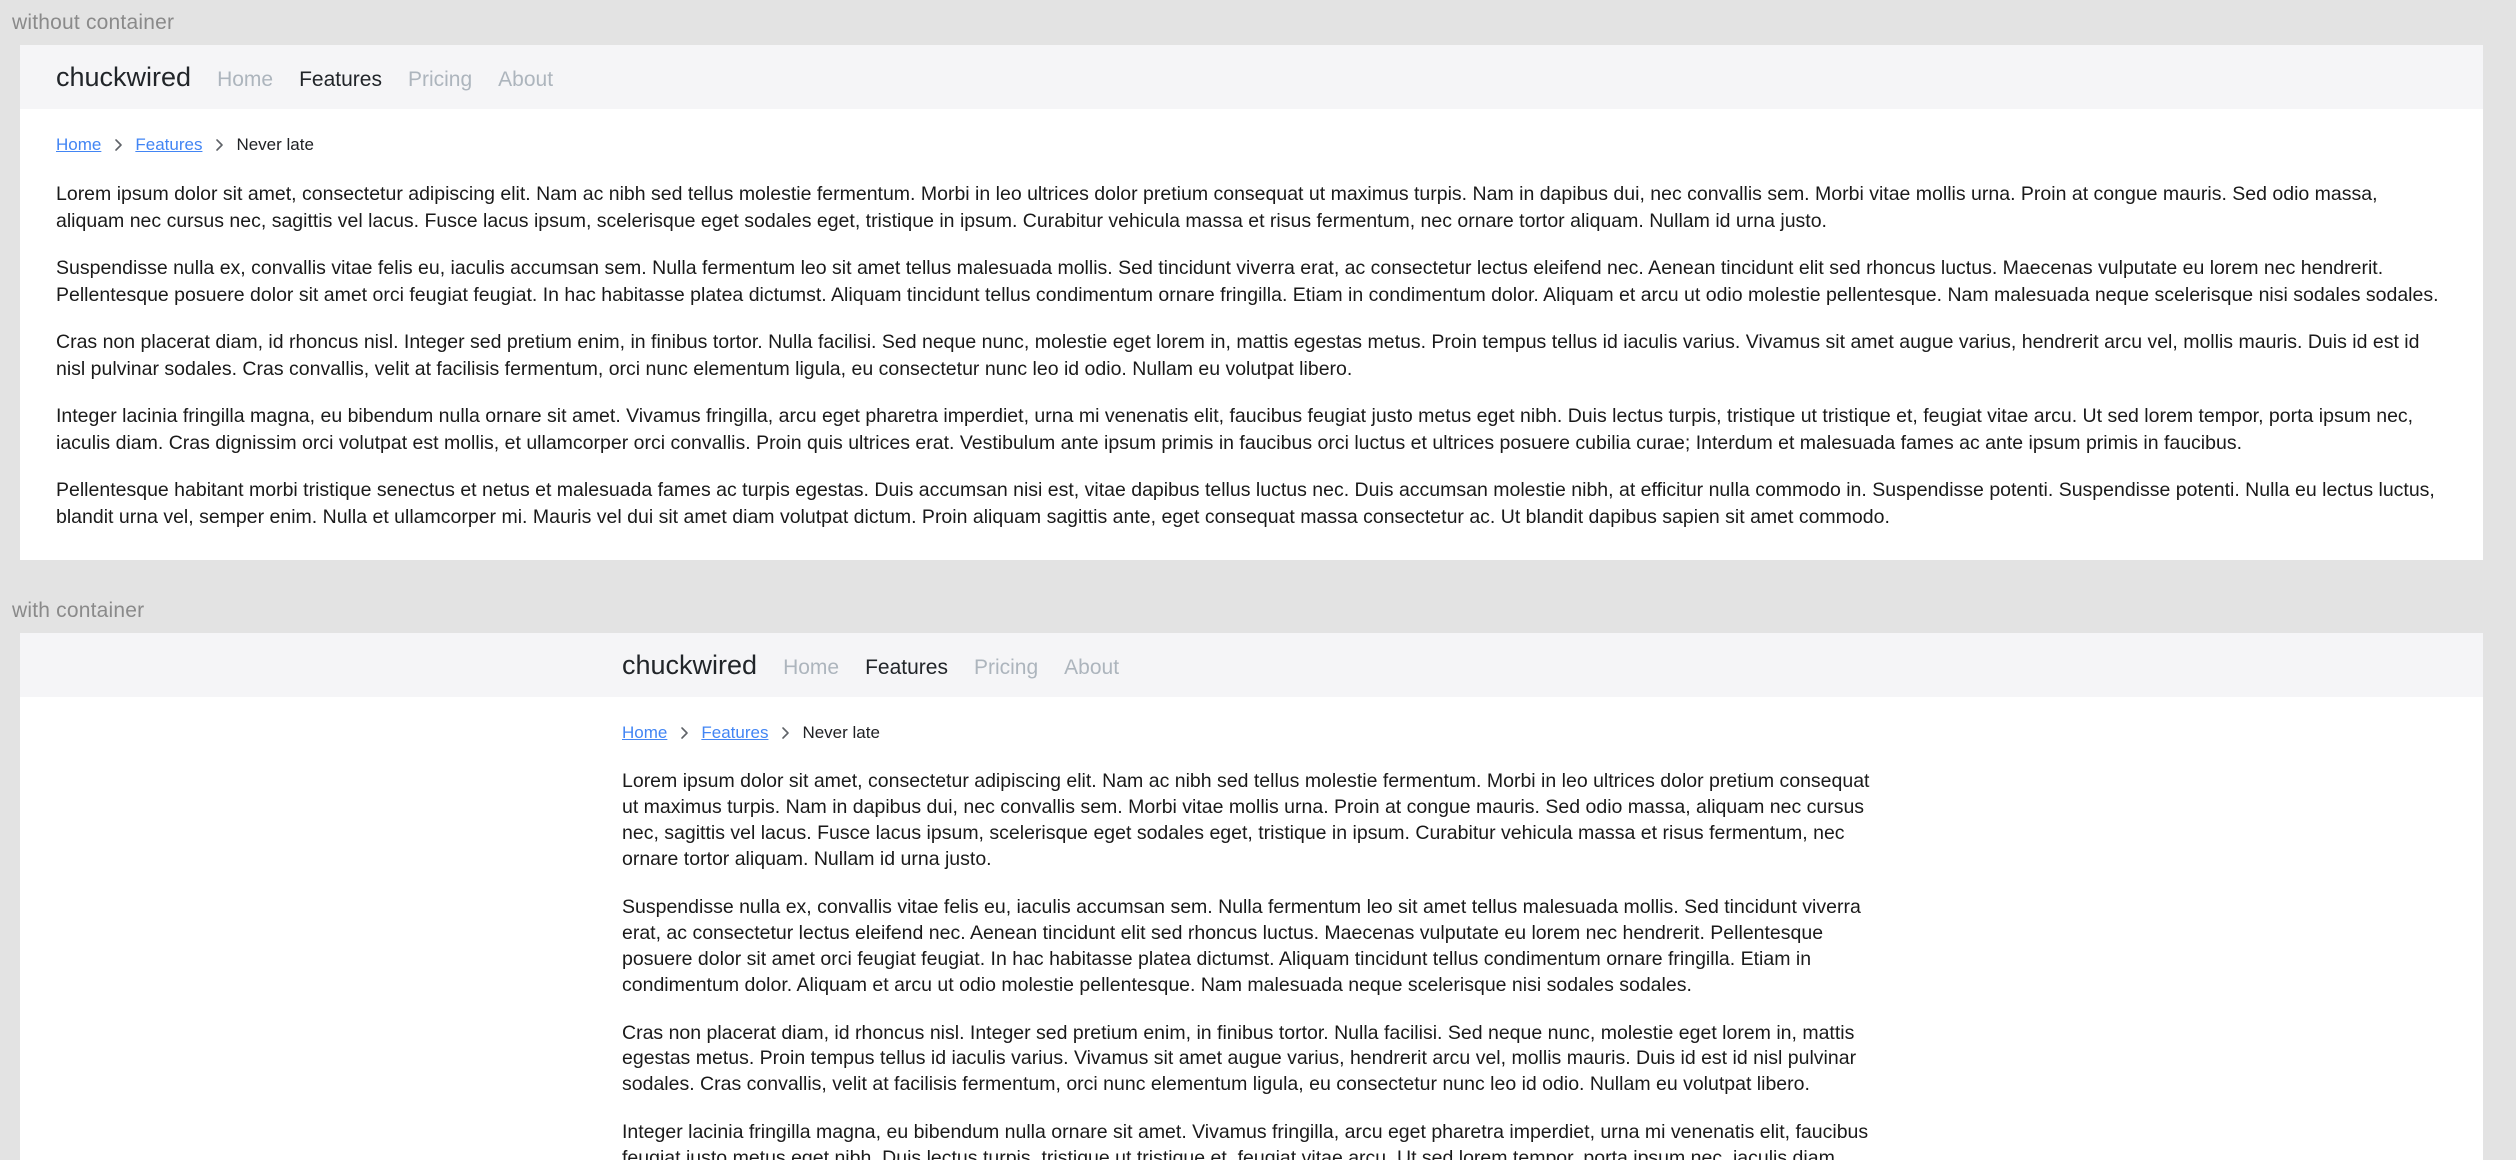 The height and width of the screenshot is (1160, 2516). What do you see at coordinates (78, 610) in the screenshot?
I see `section-label-with-container: with container` at bounding box center [78, 610].